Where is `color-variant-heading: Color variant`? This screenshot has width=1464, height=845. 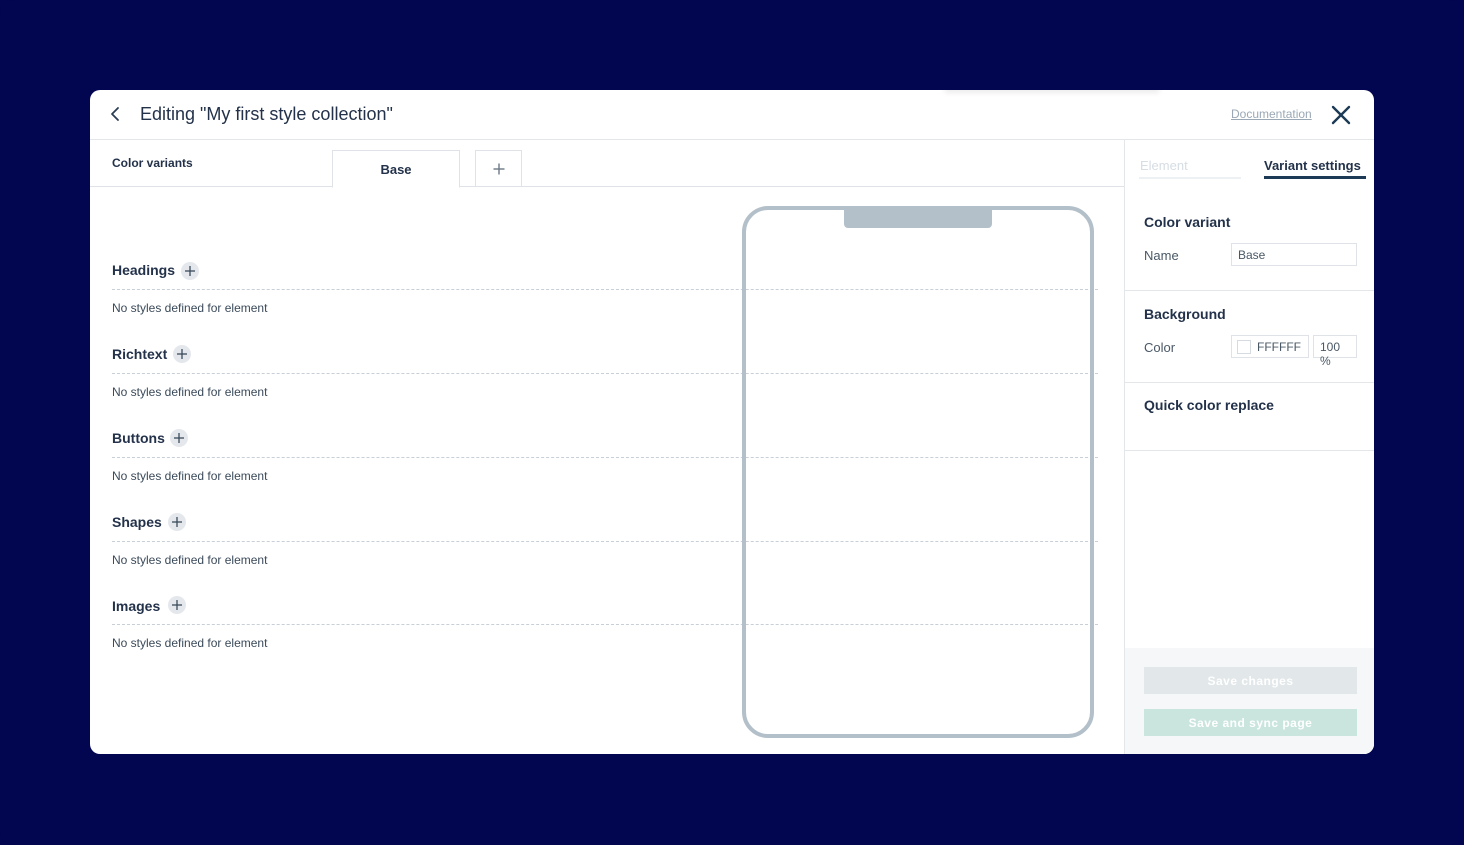 color-variant-heading: Color variant is located at coordinates (1187, 222).